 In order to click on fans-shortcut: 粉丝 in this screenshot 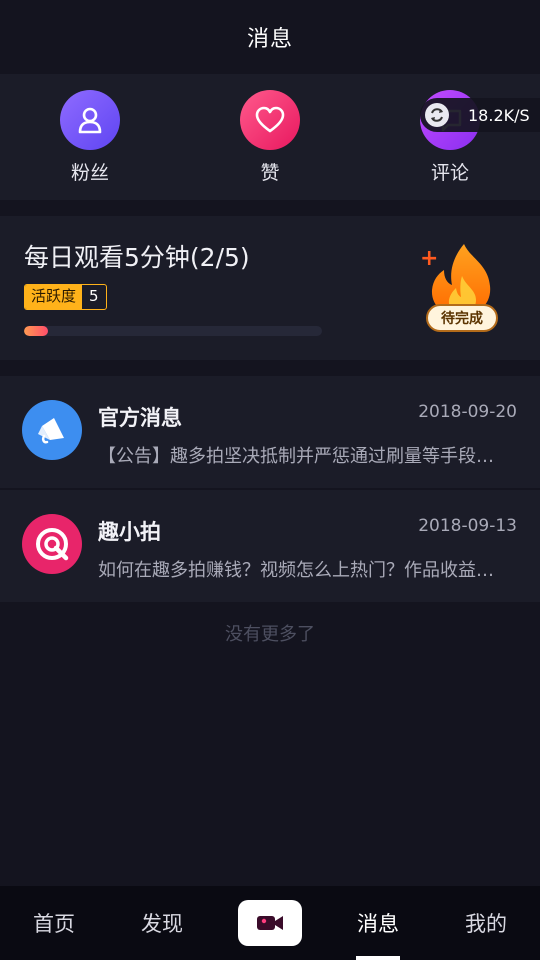, I will do `click(90, 140)`.